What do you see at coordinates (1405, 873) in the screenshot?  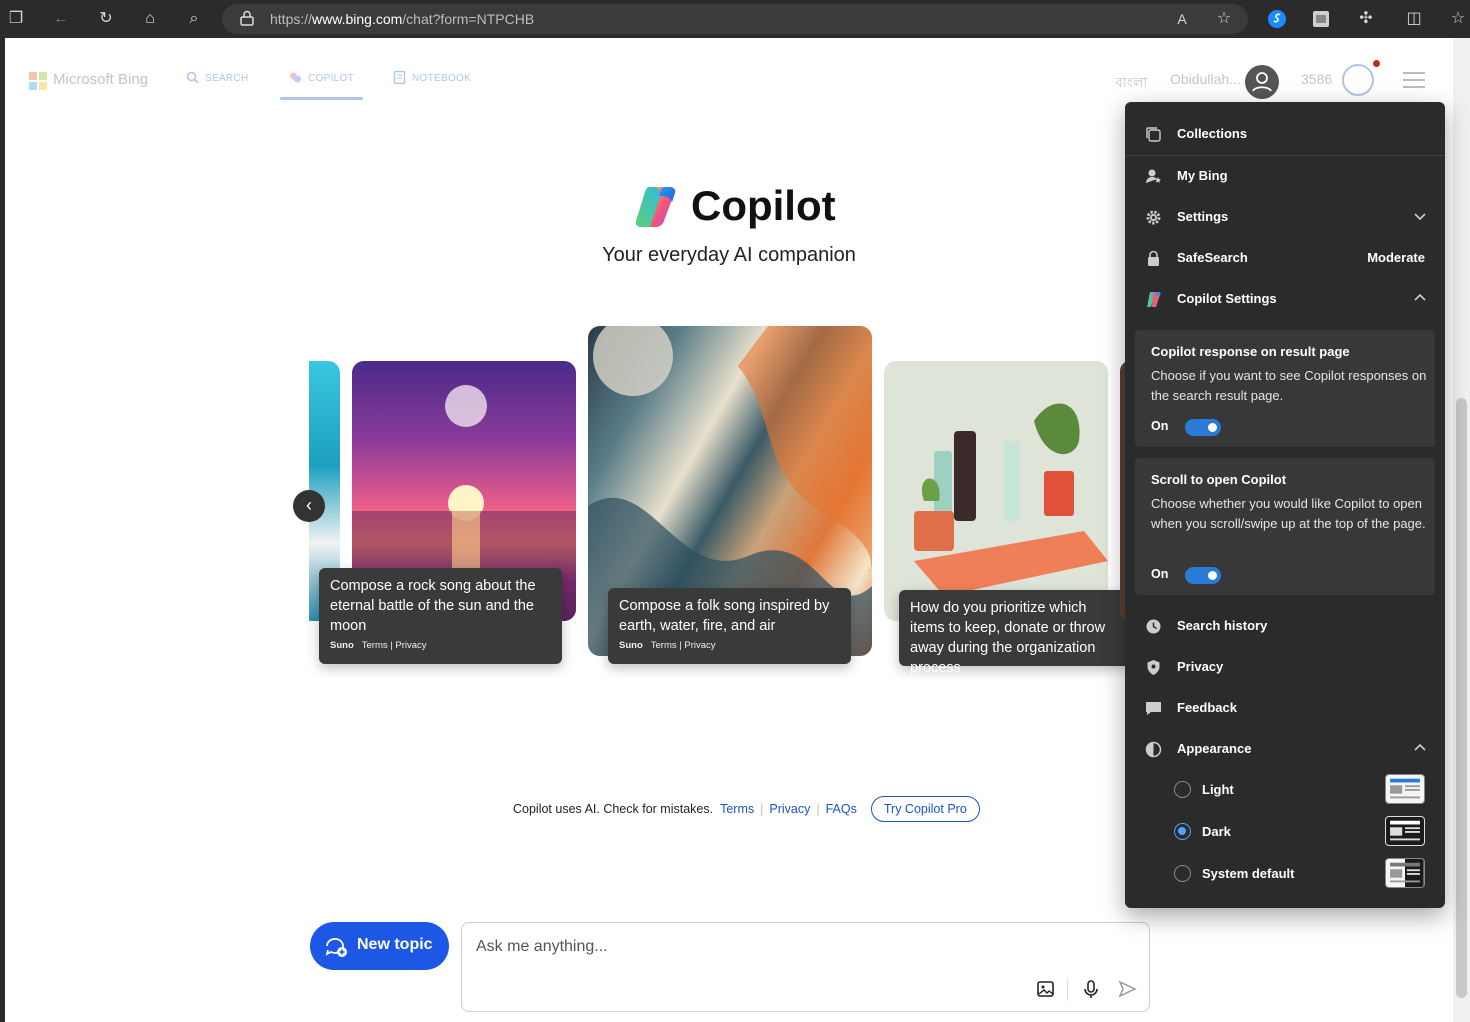 I see `system-theme-preview-icon` at bounding box center [1405, 873].